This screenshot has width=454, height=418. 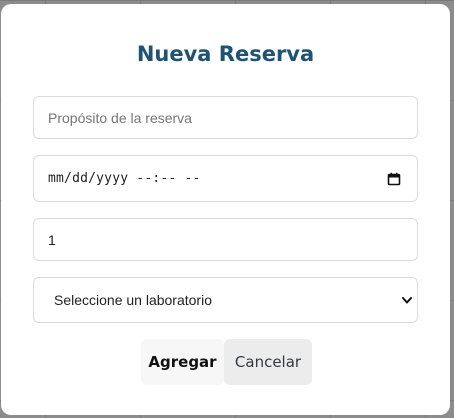 What do you see at coordinates (124, 178) in the screenshot?
I see `datetime-placeholder: mm/dd/yyyy --:-- --` at bounding box center [124, 178].